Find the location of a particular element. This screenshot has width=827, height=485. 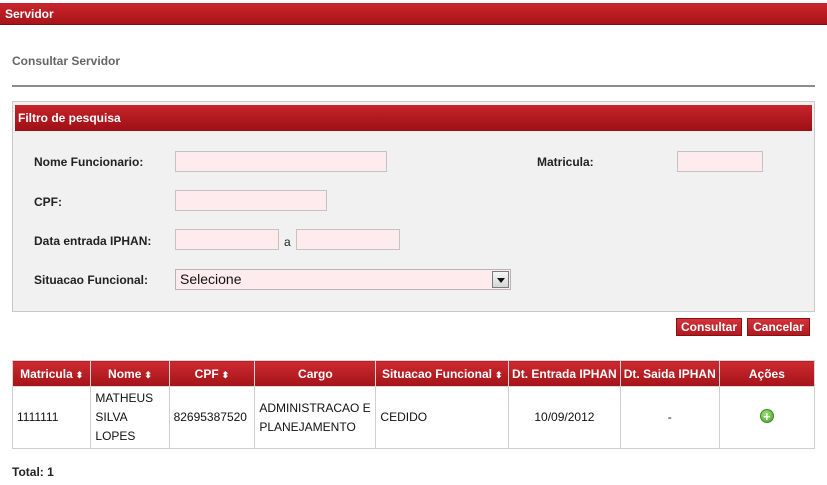

cancelar-button: Cancelar is located at coordinates (778, 327).